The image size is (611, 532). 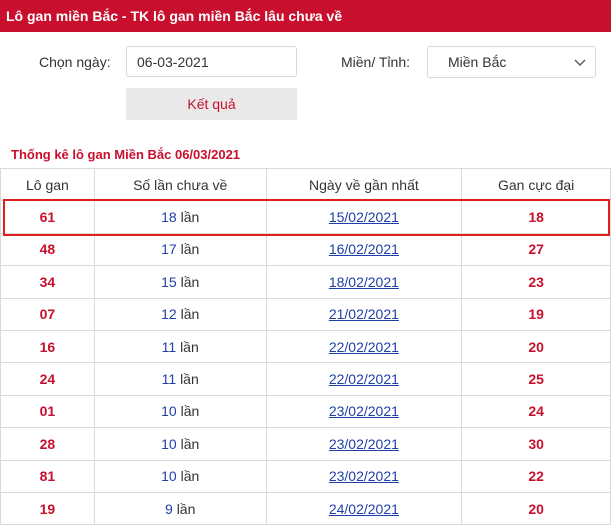 I want to click on table-row: 28 10 lần 23/02/2021 30, so click(x=305, y=444).